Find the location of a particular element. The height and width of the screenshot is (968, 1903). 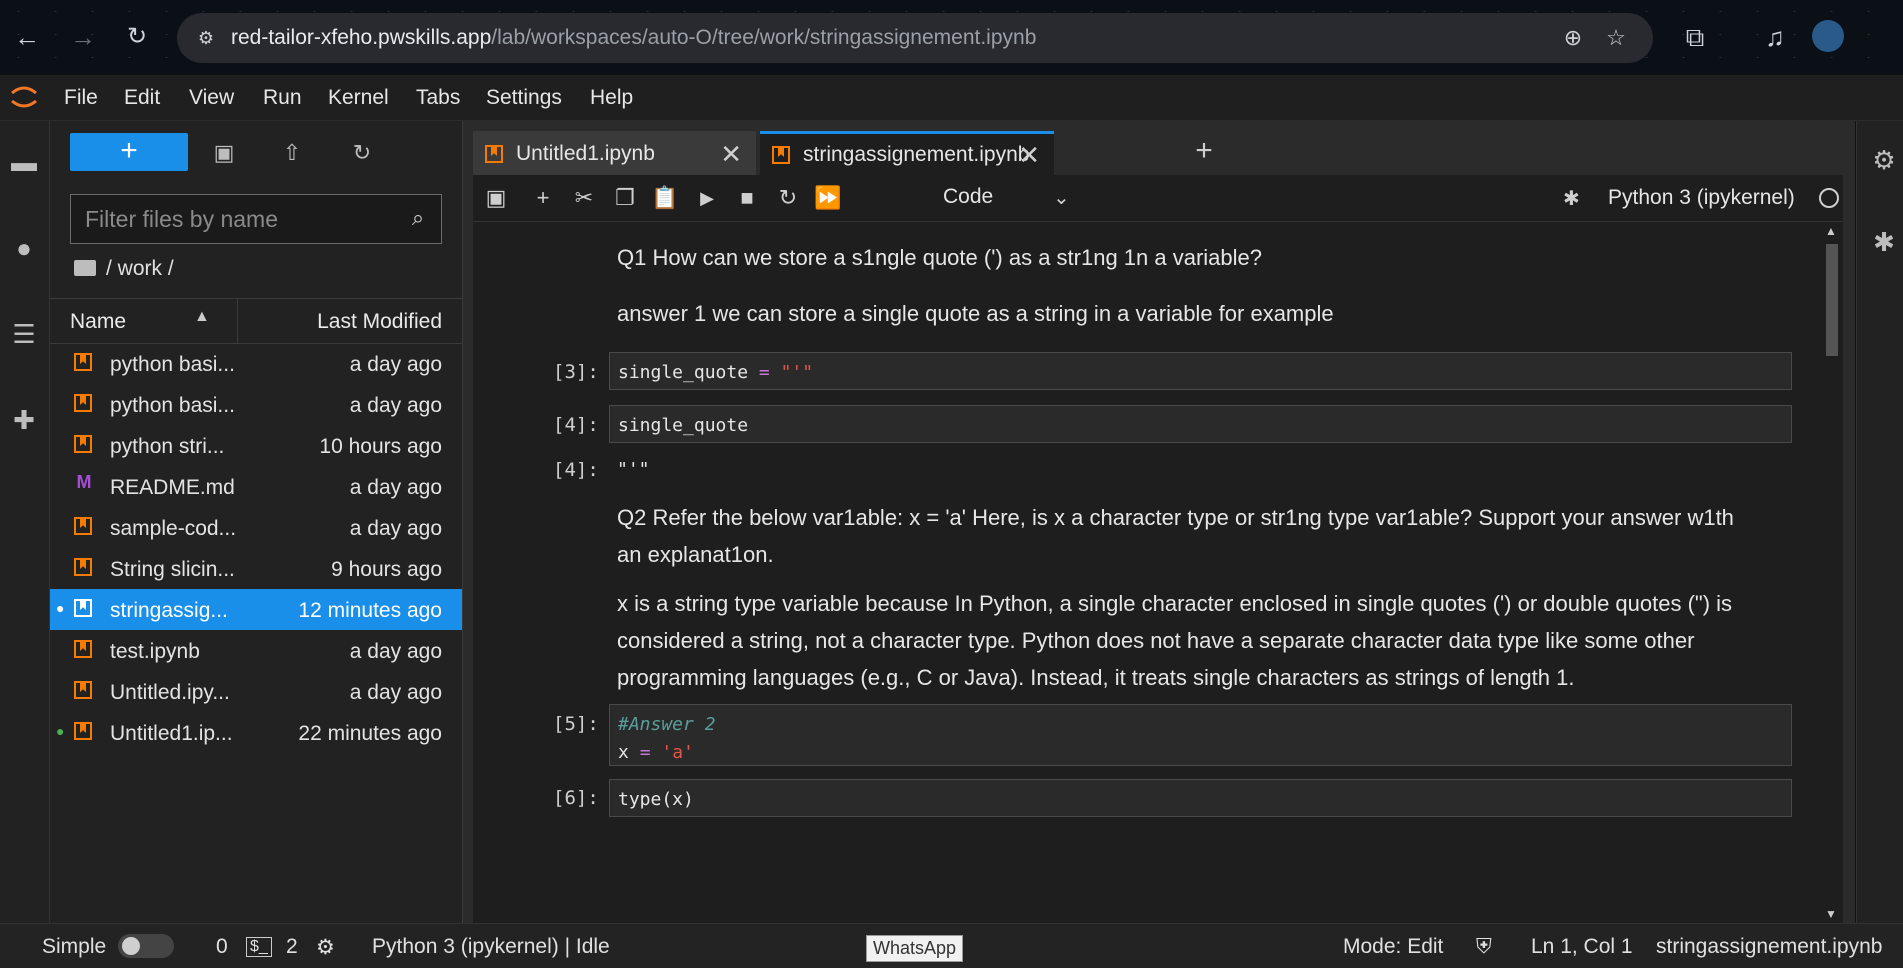

extensions-icon: ⧉ is located at coordinates (1695, 37).